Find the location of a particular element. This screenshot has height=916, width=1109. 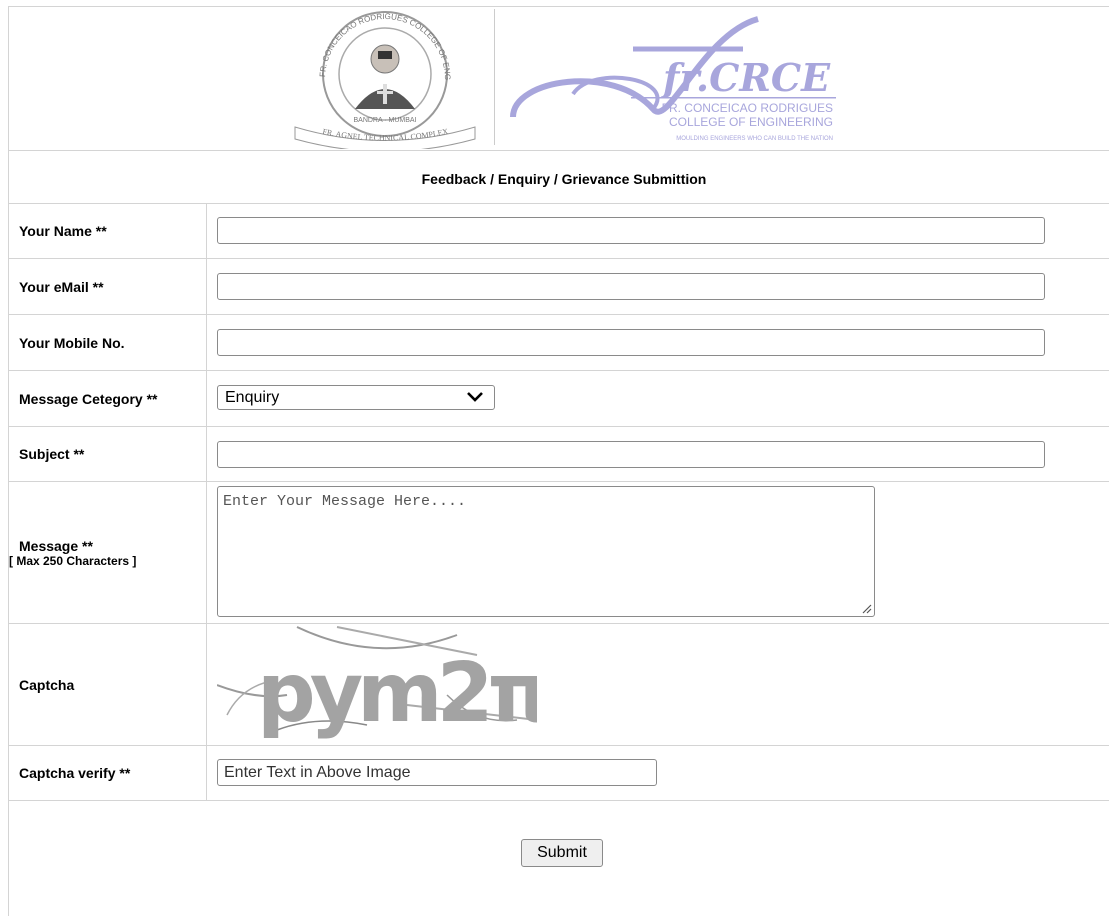

row-email: Your eMail ** is located at coordinates (559, 287).